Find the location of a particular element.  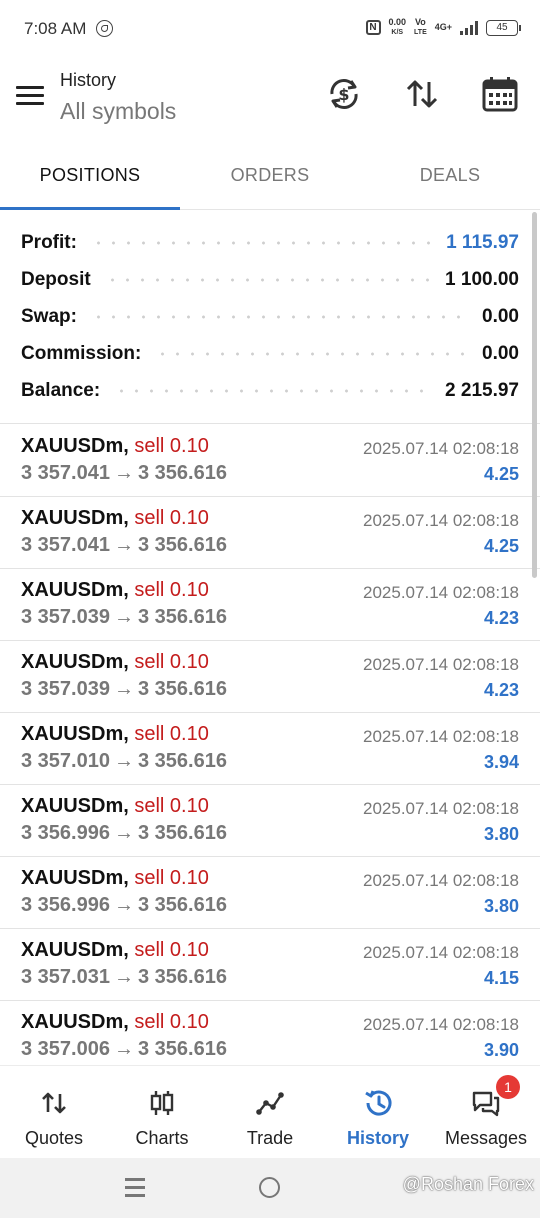

watermark: @Roshan Forex is located at coordinates (468, 1184).